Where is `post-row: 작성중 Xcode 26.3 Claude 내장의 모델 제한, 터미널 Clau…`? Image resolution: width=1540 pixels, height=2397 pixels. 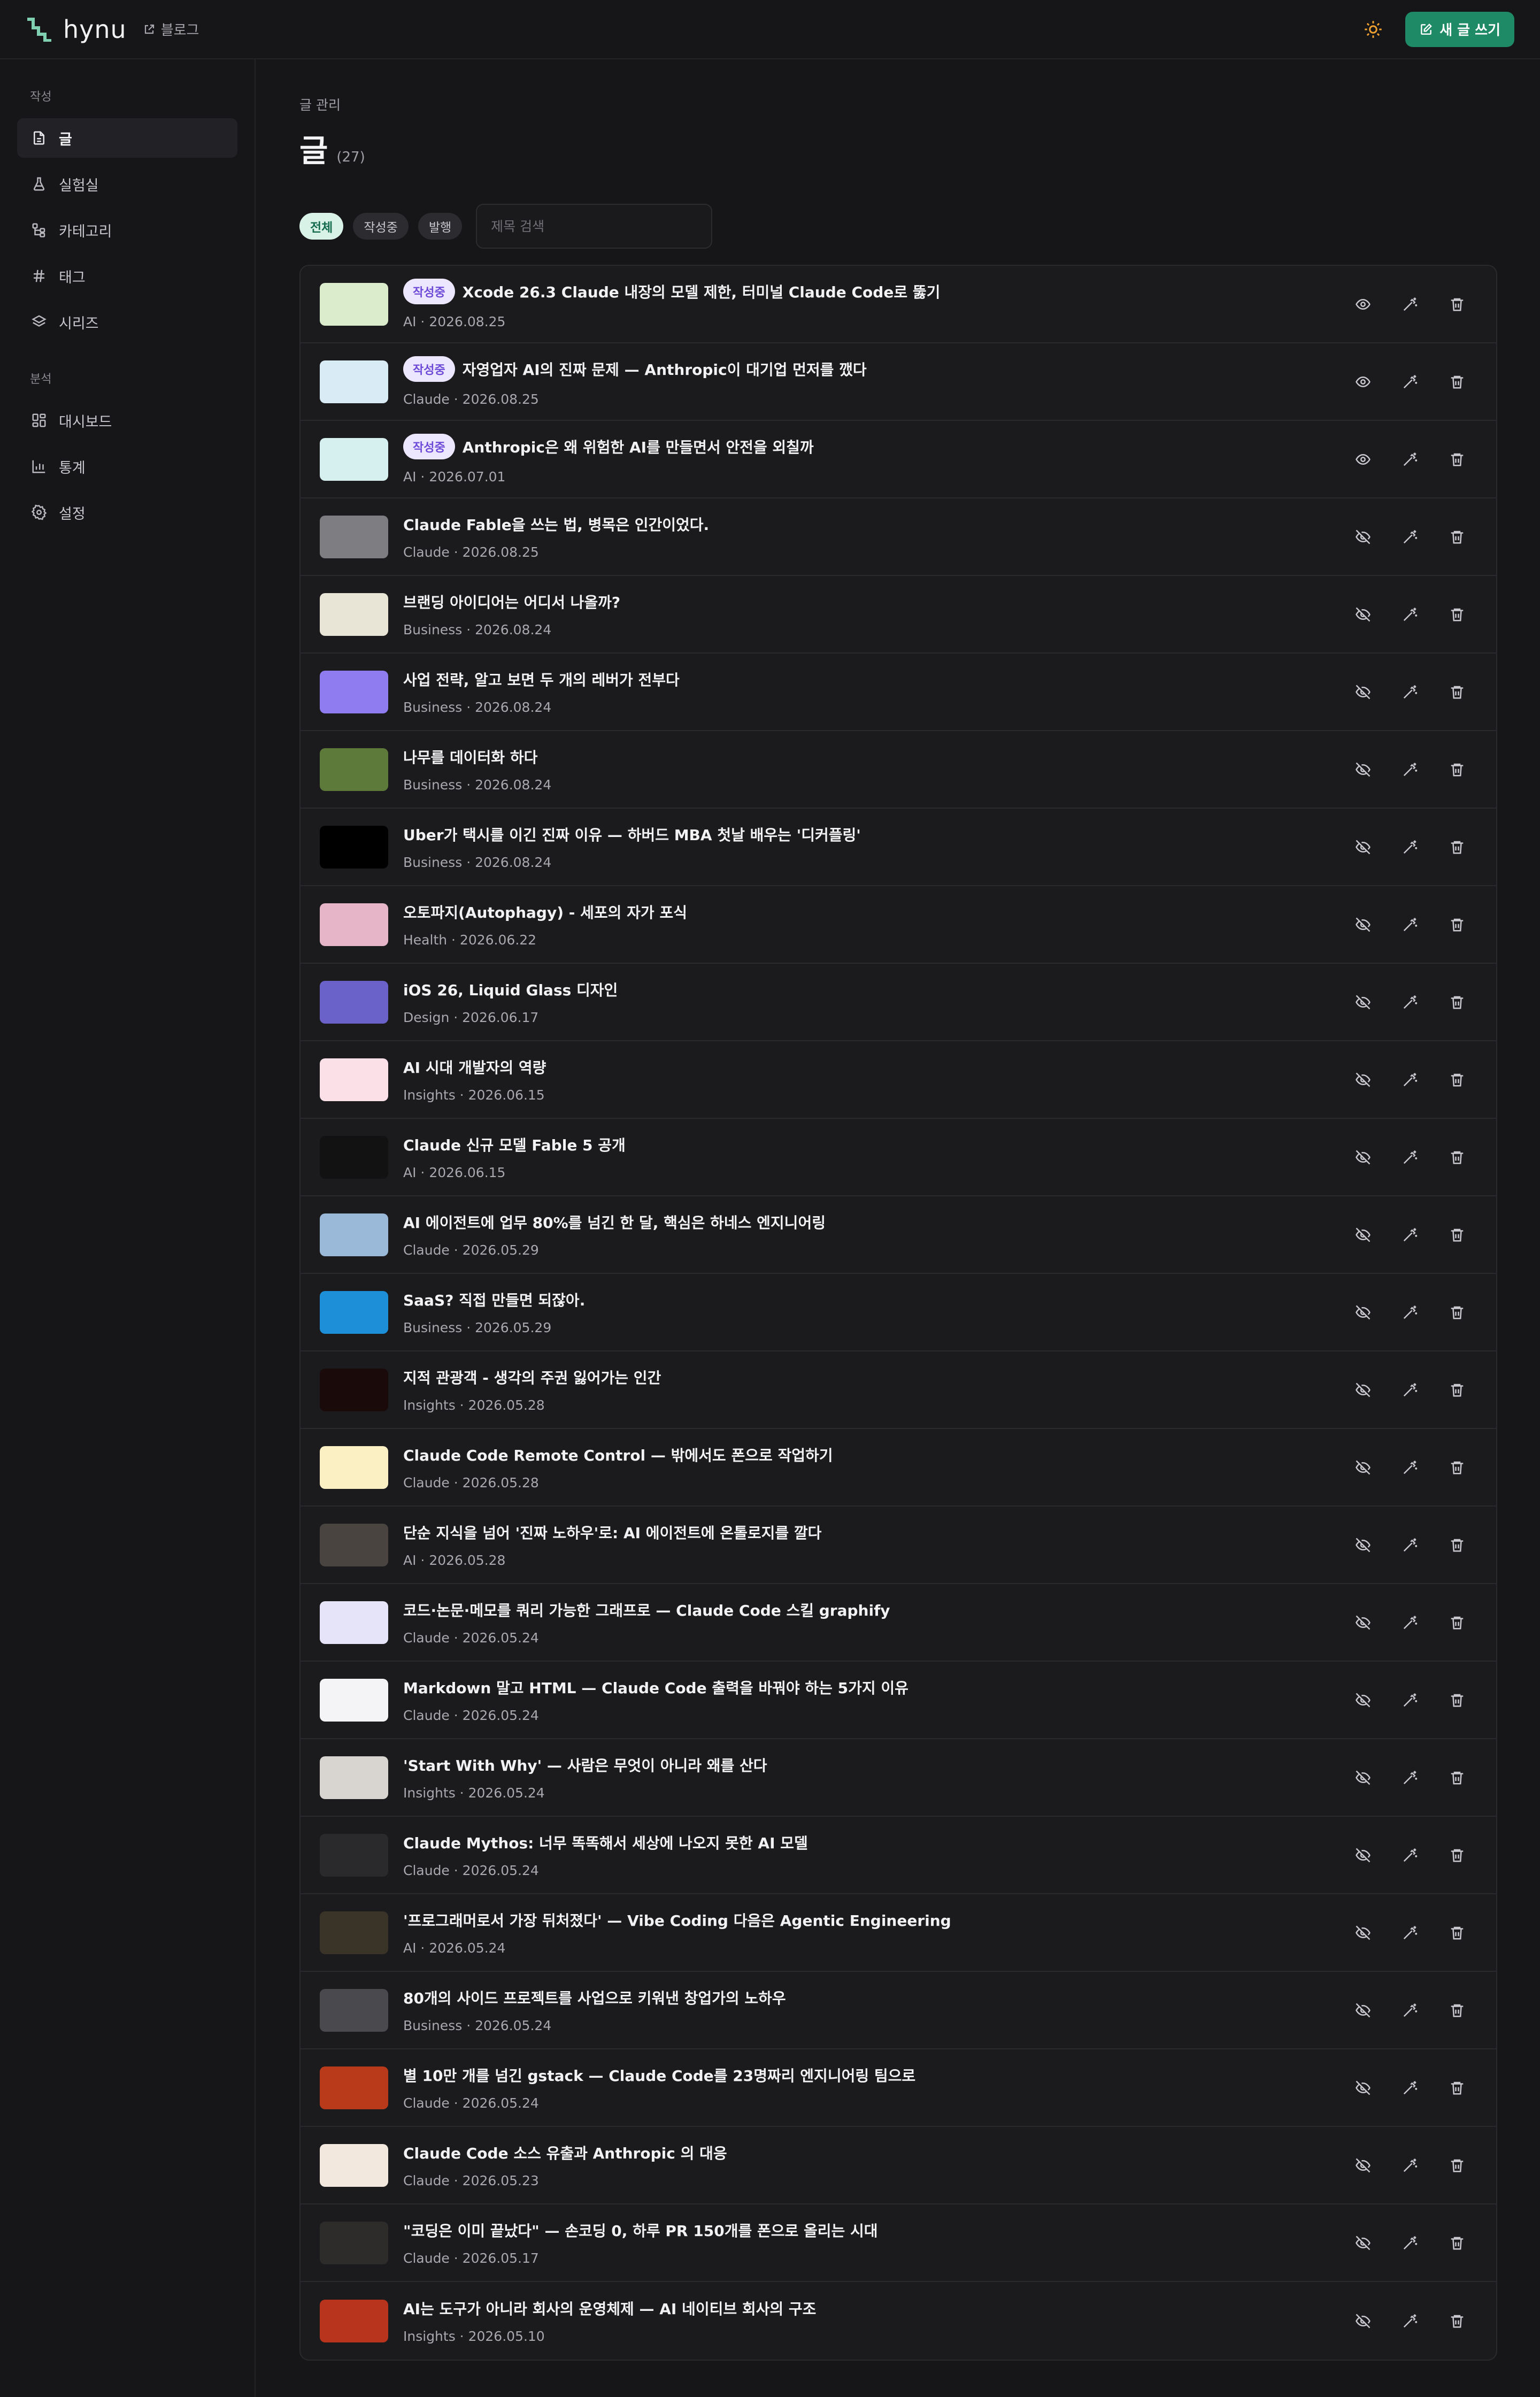
post-row: 작성중 Xcode 26.3 Claude 내장의 모델 제한, 터미널 Clau… is located at coordinates (898, 304).